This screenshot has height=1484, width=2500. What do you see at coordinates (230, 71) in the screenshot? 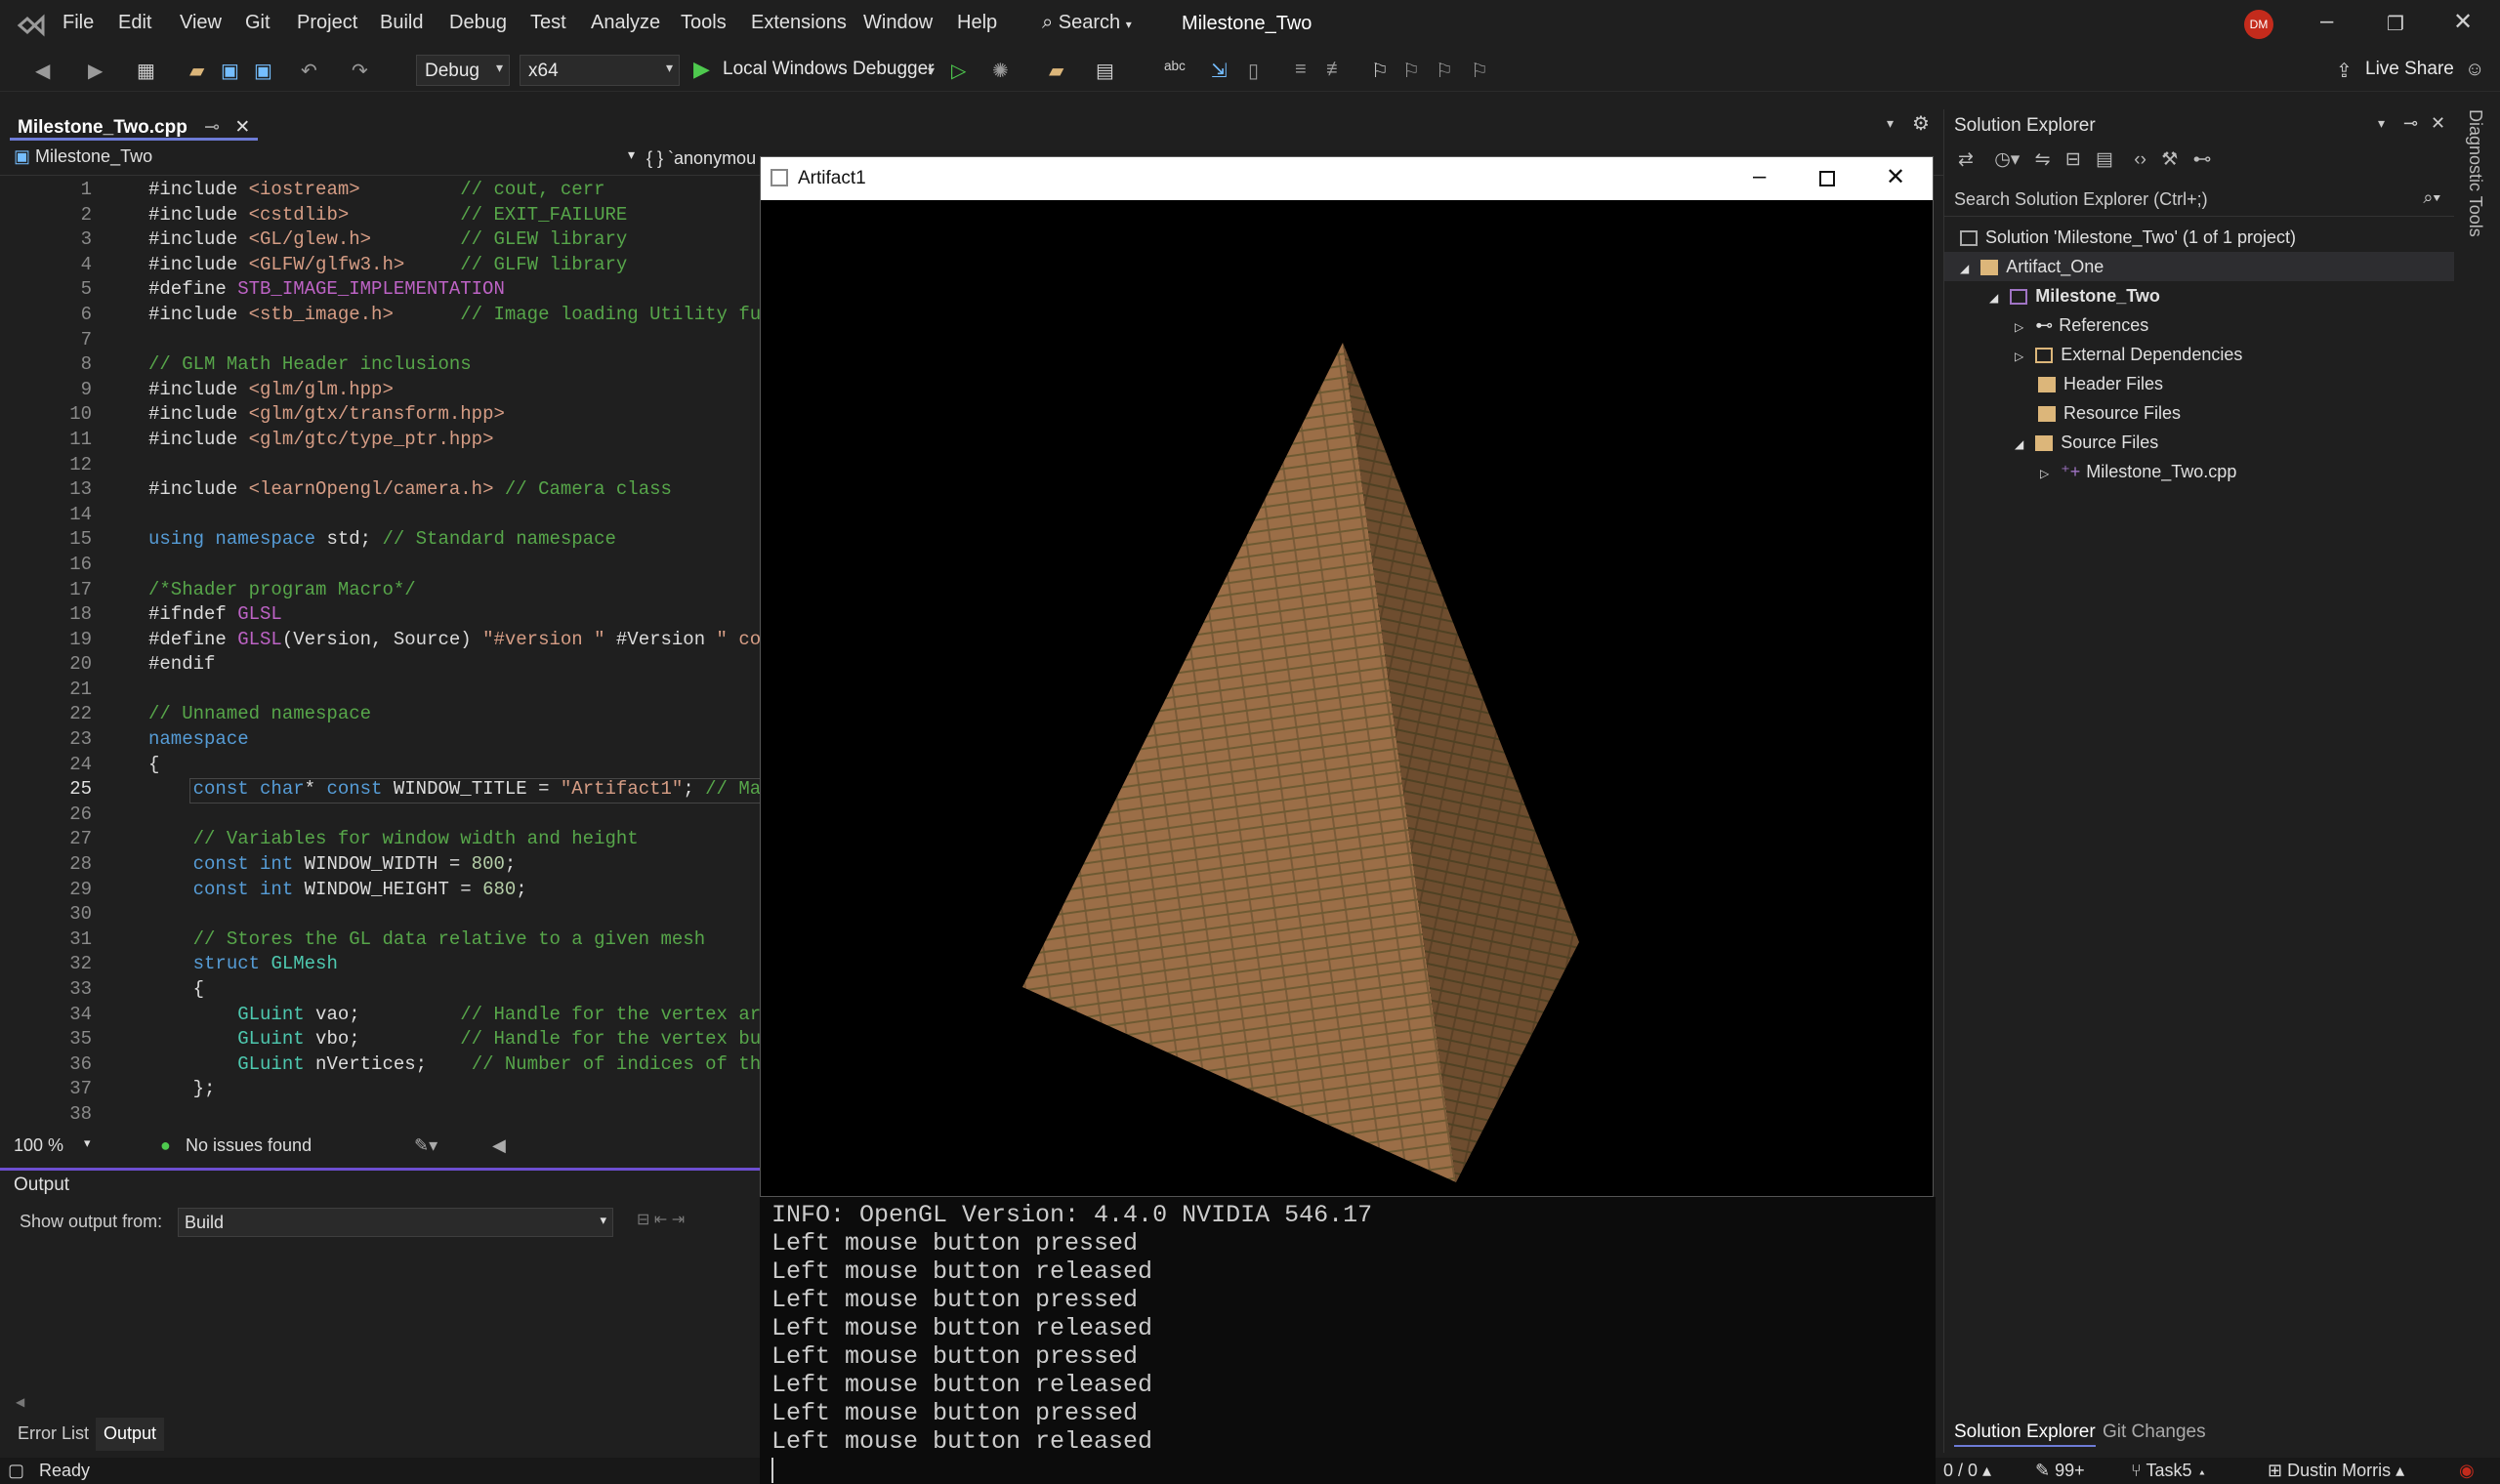
I see `save-icon: ▣` at bounding box center [230, 71].